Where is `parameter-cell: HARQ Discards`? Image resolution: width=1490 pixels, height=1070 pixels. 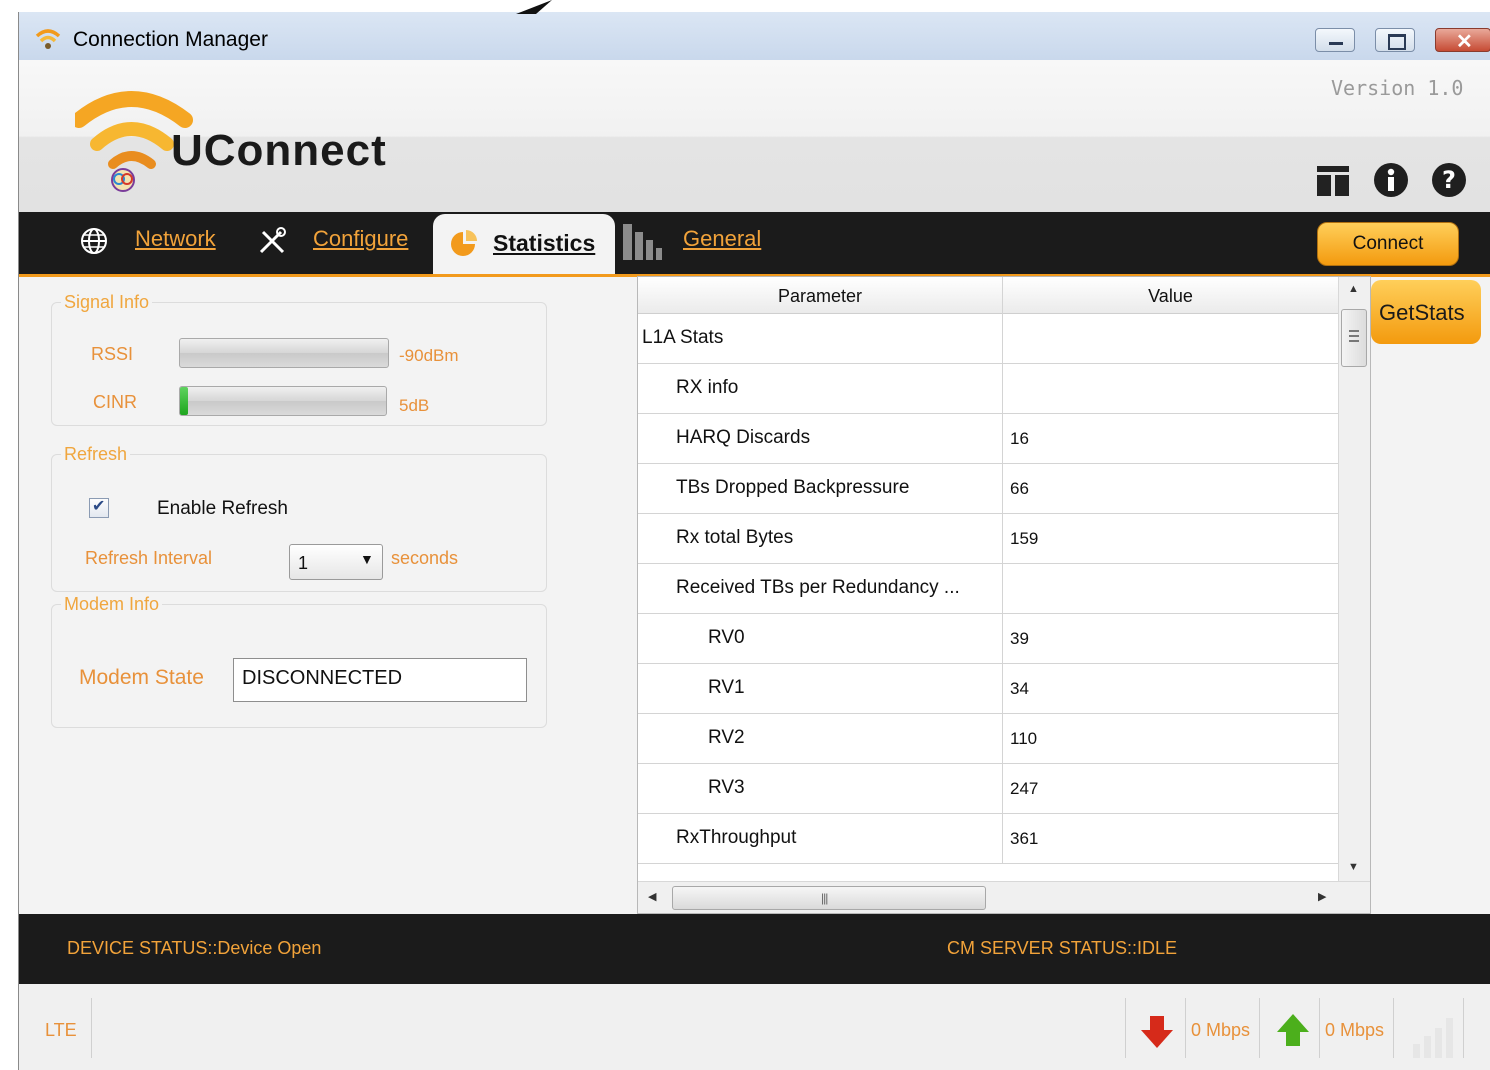
parameter-cell: HARQ Discards is located at coordinates (743, 437).